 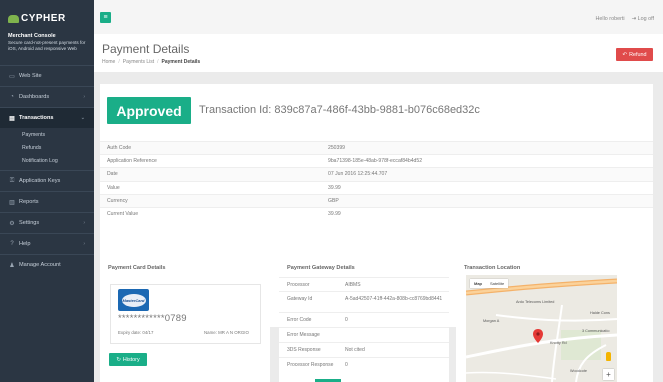 What do you see at coordinates (353, 284) in the screenshot?
I see `gateway-value: AIBMS` at bounding box center [353, 284].